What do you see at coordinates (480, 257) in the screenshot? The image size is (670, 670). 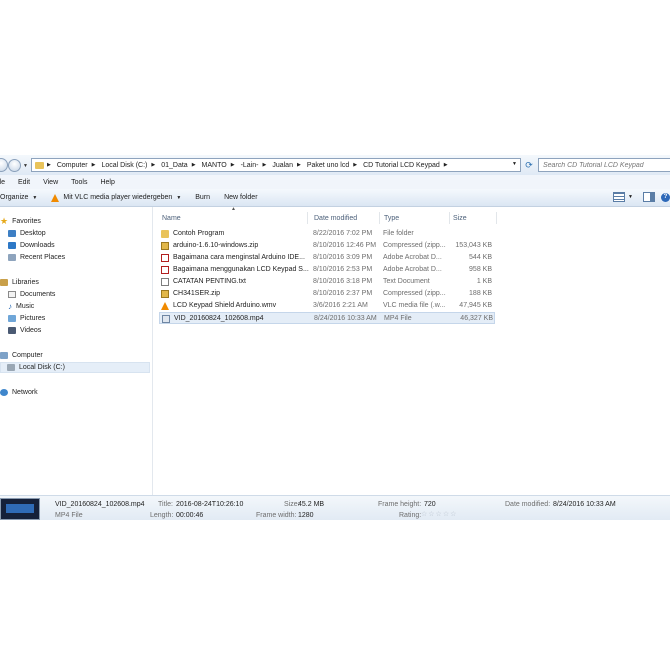 I see `file-size: 544 KB` at bounding box center [480, 257].